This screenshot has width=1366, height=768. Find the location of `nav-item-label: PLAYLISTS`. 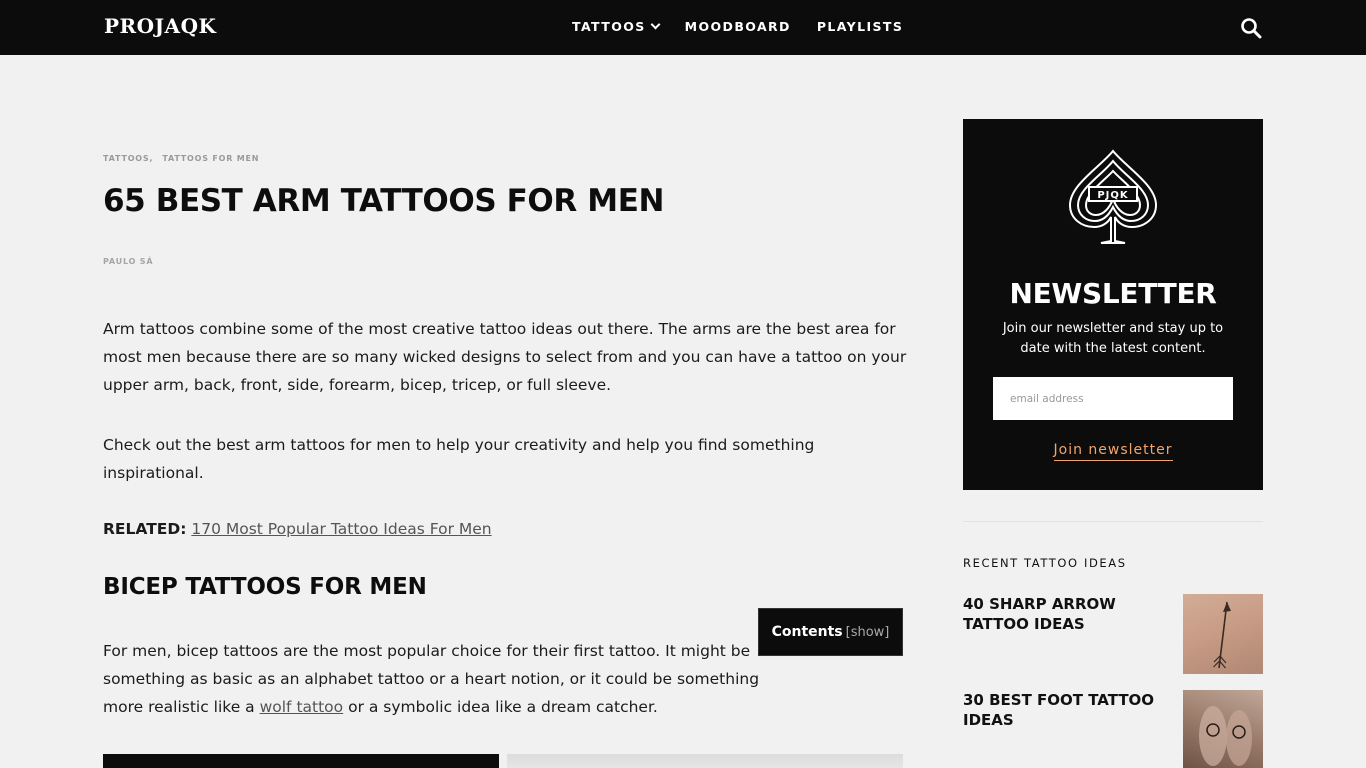

nav-item-label: PLAYLISTS is located at coordinates (860, 26).